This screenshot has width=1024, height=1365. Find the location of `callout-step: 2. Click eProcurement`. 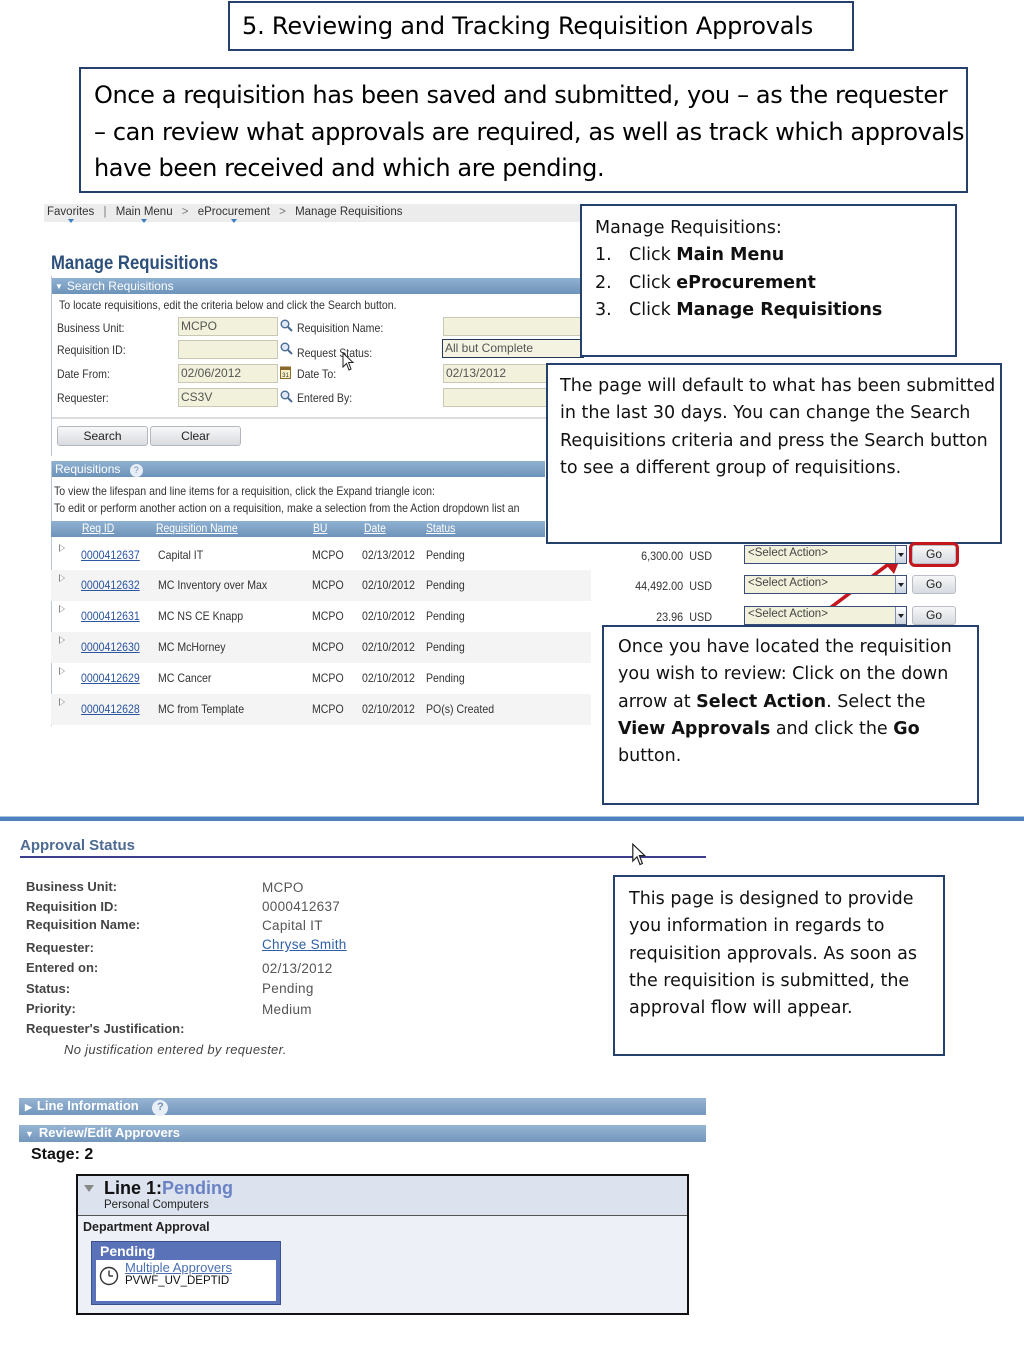

callout-step: 2. Click eProcurement is located at coordinates (775, 283).